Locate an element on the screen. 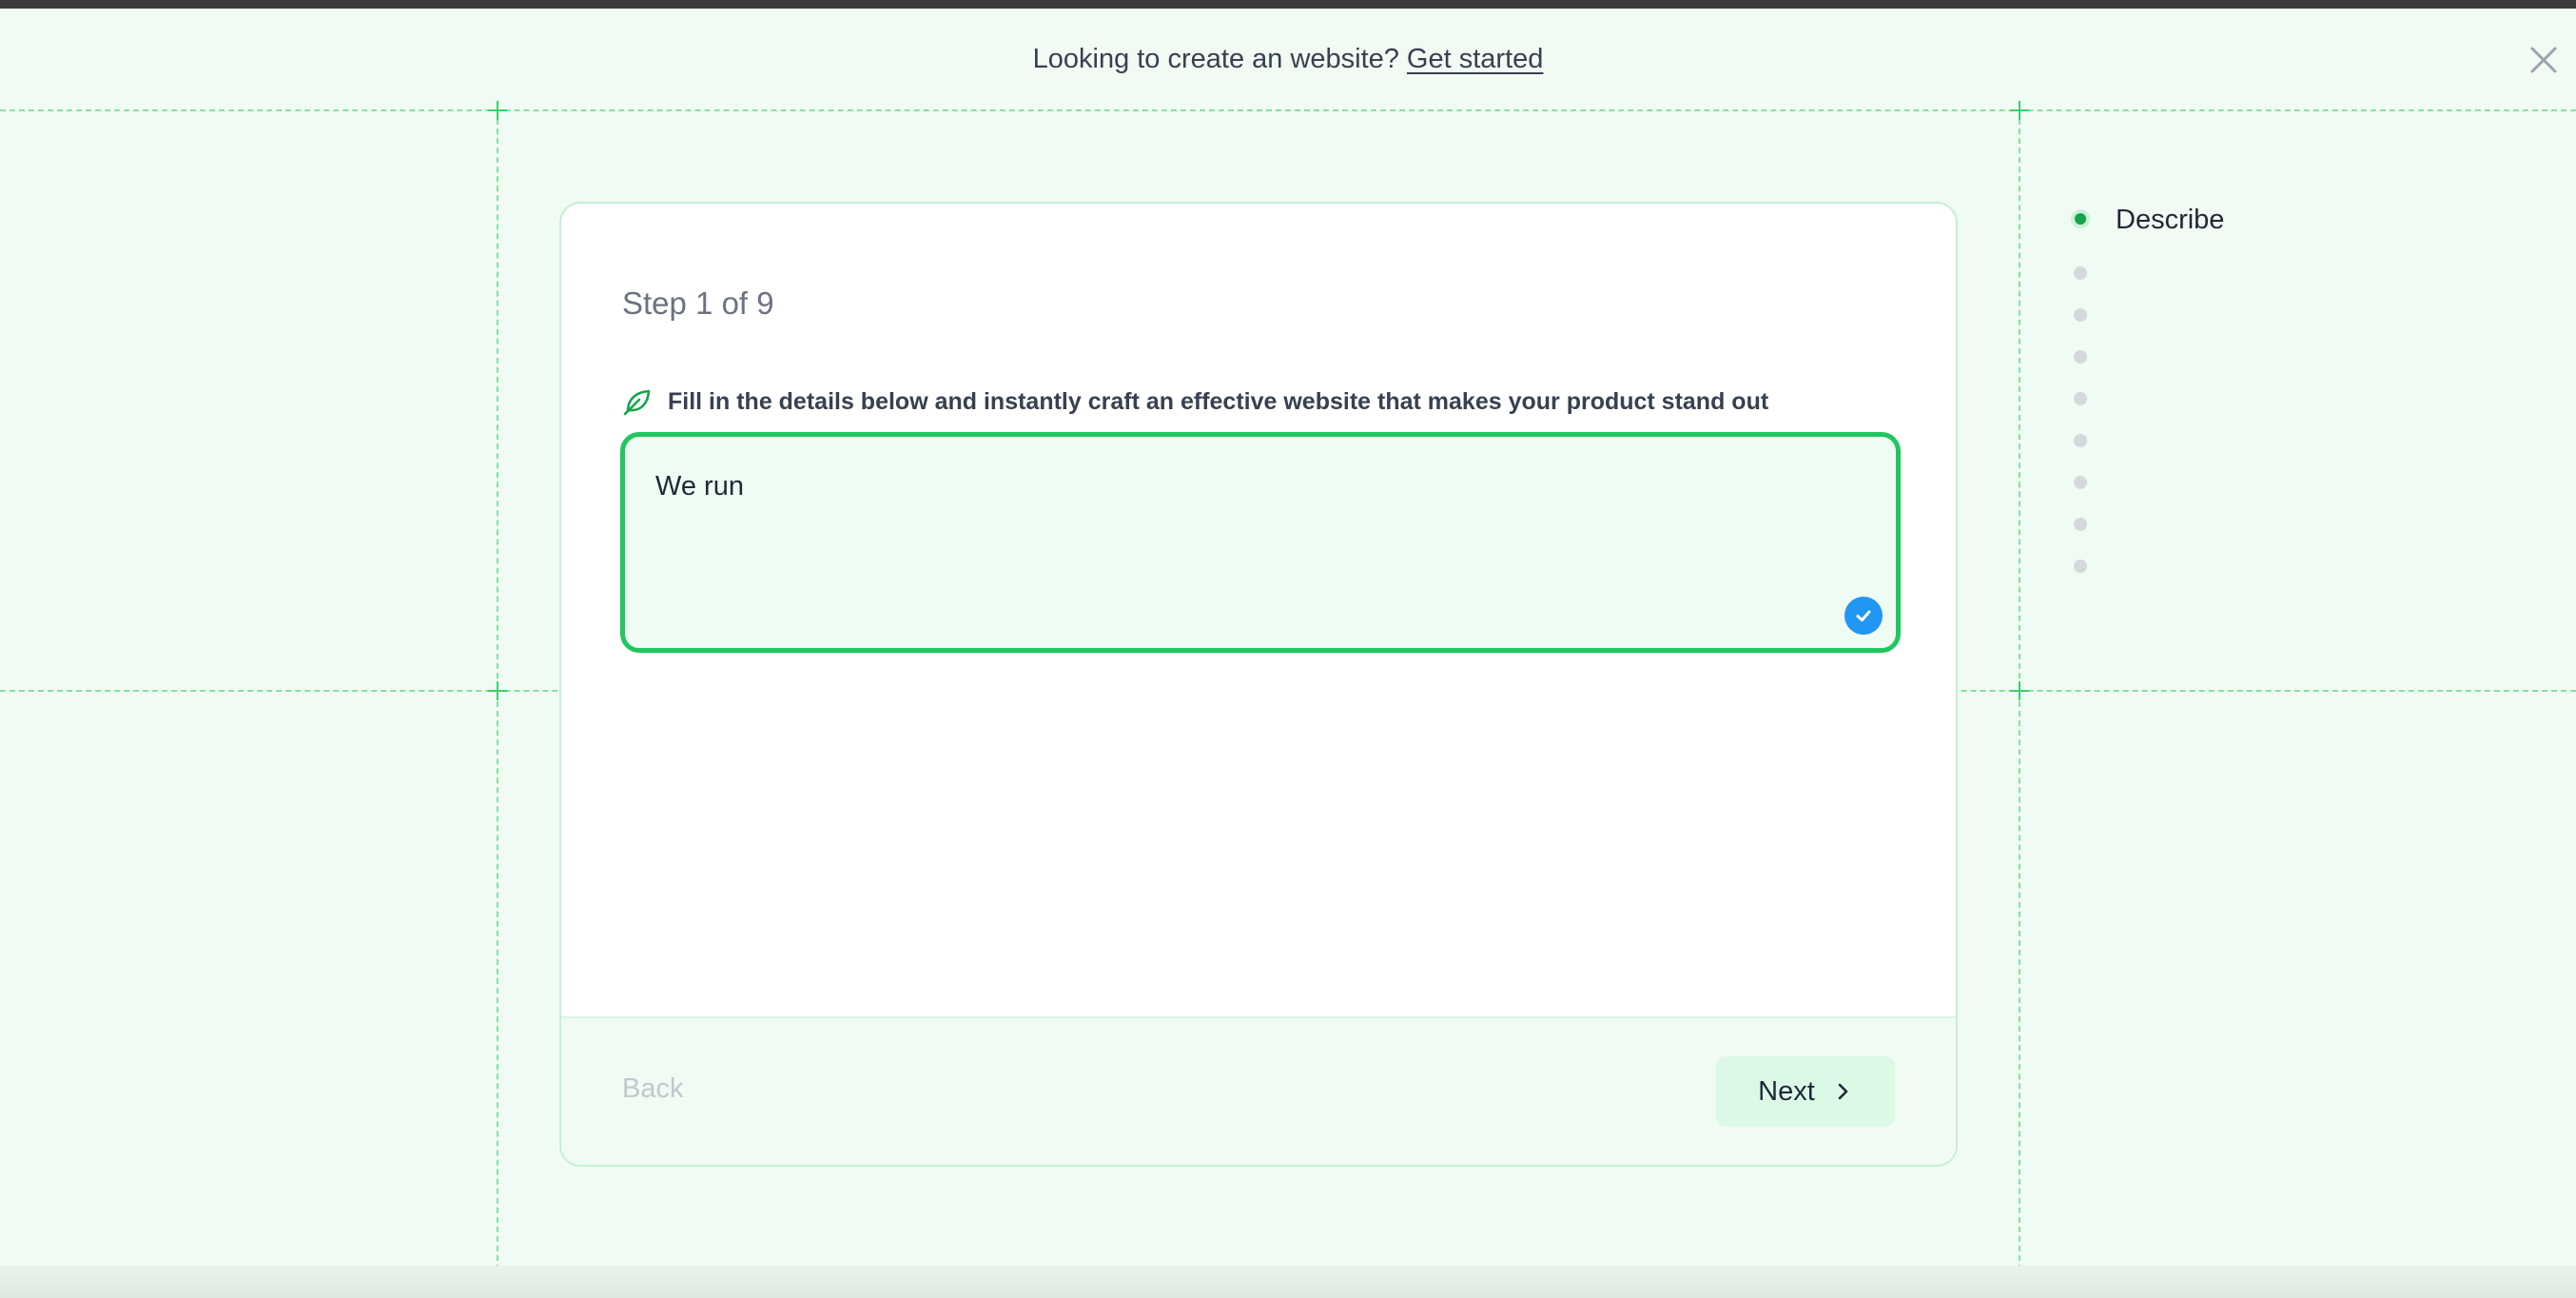 This screenshot has height=1298, width=2576. window-top-strip is located at coordinates (1288, 5).